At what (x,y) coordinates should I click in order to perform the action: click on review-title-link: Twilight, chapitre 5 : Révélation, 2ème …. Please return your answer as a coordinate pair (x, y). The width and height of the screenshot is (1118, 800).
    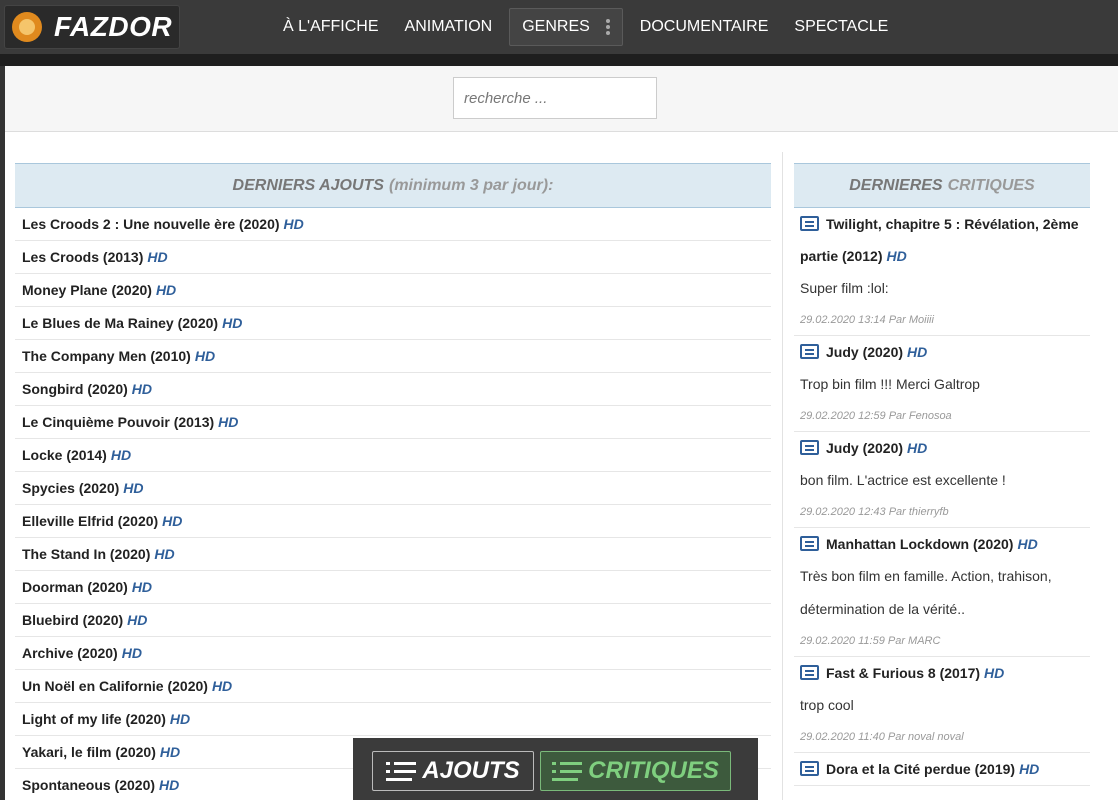
    Looking at the image, I should click on (942, 240).